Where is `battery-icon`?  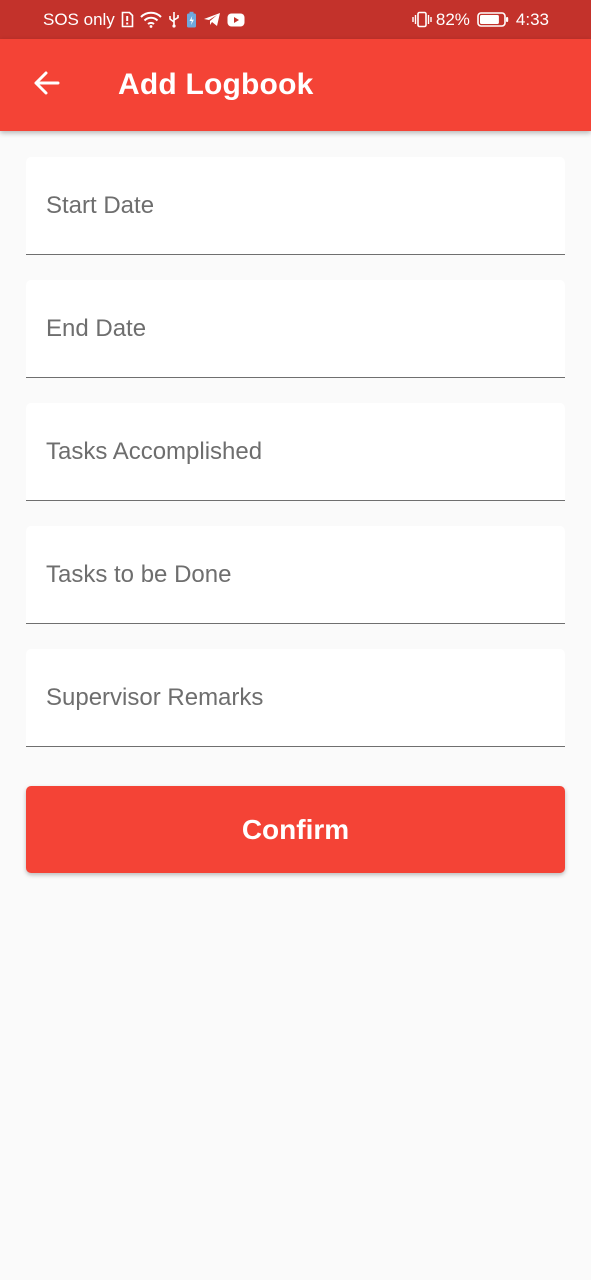 battery-icon is located at coordinates (493, 19).